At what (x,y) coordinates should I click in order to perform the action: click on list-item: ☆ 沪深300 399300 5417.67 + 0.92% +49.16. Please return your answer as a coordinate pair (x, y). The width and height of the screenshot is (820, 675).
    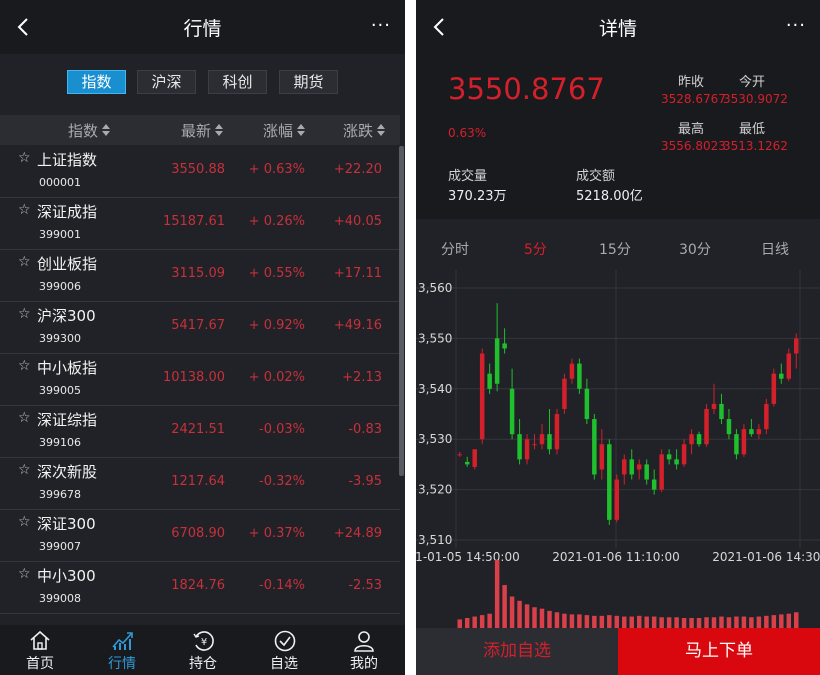
    Looking at the image, I should click on (200, 328).